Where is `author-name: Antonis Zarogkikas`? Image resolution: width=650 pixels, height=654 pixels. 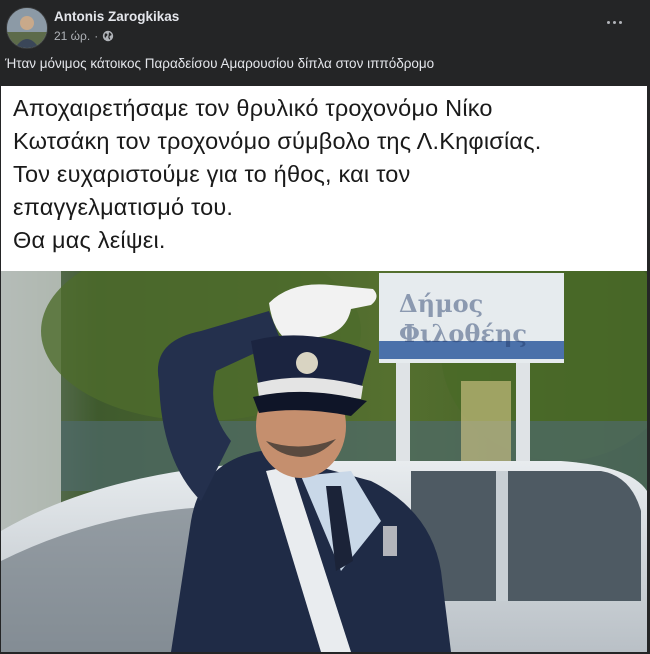
author-name: Antonis Zarogkikas is located at coordinates (116, 16).